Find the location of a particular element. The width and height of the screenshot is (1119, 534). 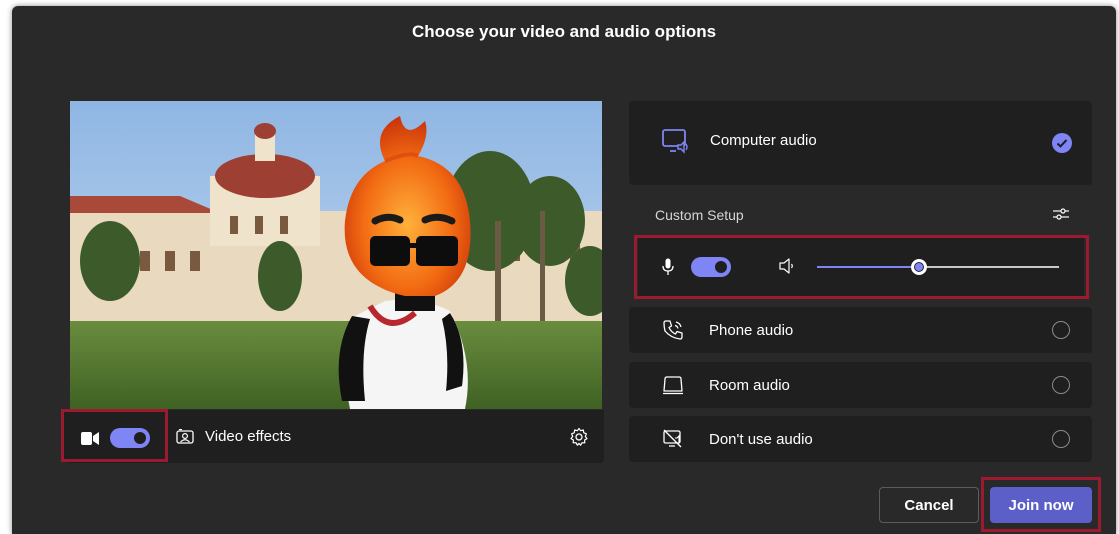

room-audio-icon is located at coordinates (673, 385).